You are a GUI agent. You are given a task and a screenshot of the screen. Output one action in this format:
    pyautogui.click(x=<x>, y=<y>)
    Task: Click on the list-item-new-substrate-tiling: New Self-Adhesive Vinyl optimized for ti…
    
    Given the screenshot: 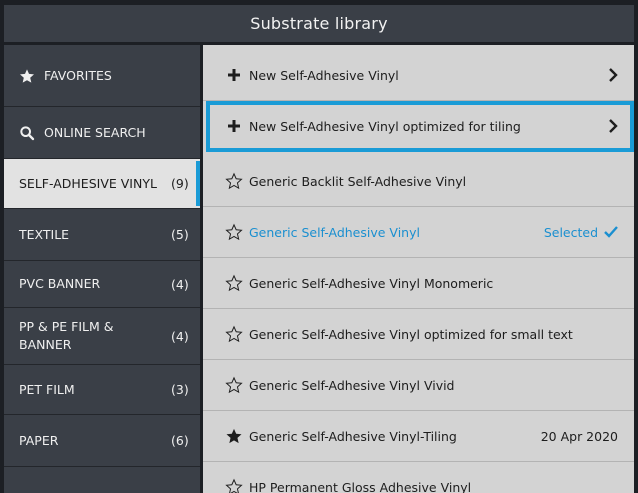 What is the action you would take?
    pyautogui.click(x=420, y=126)
    